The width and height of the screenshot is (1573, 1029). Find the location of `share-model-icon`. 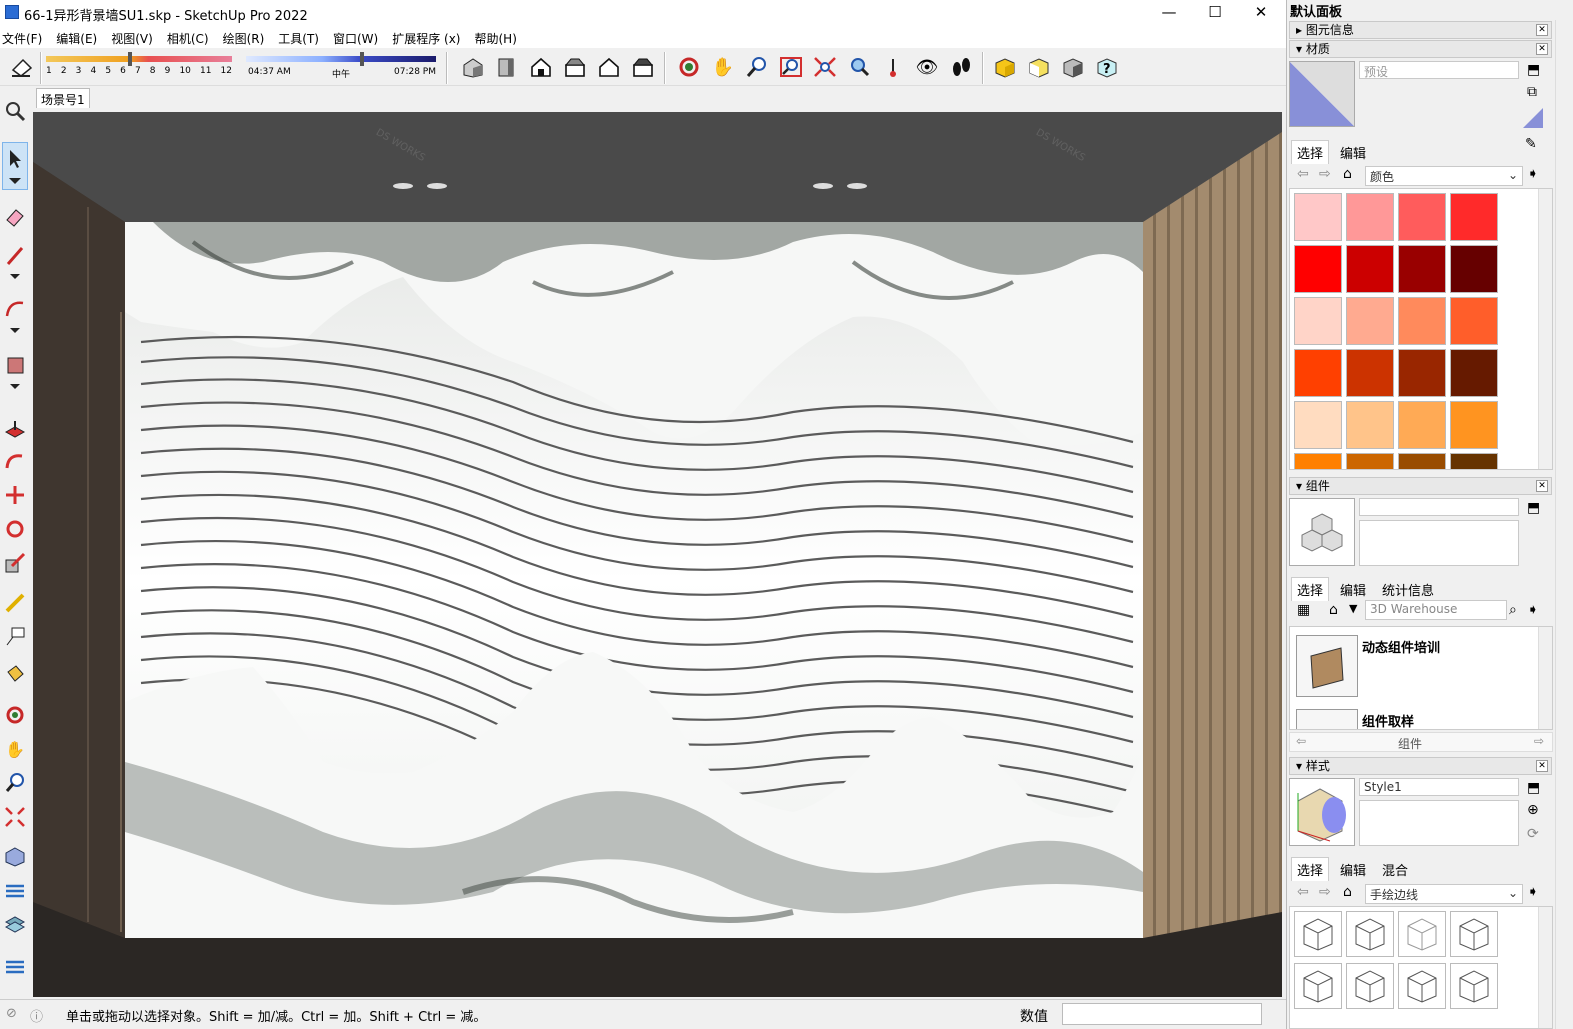

share-model-icon is located at coordinates (1039, 67).